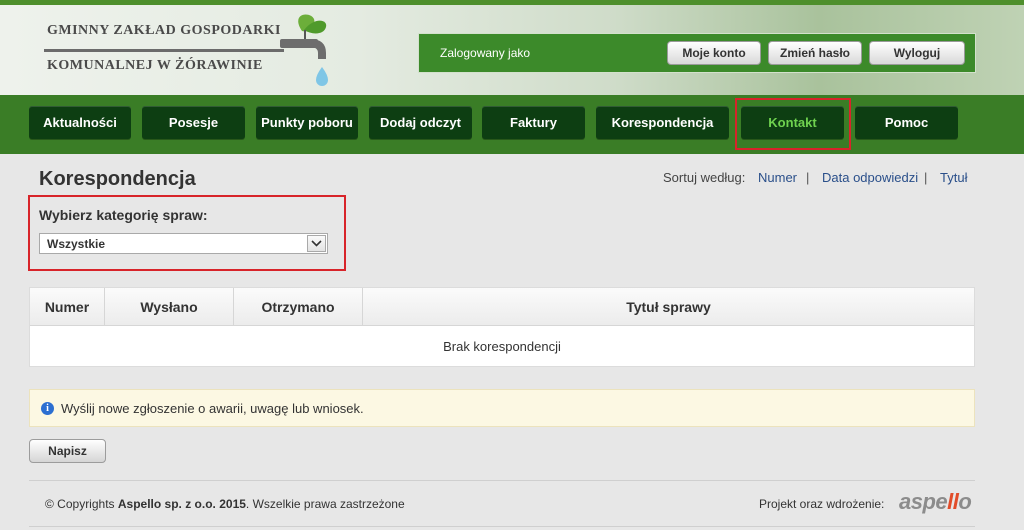  Describe the element at coordinates (485, 53) in the screenshot. I see `logged-in-label: Zalogowany jako` at that location.